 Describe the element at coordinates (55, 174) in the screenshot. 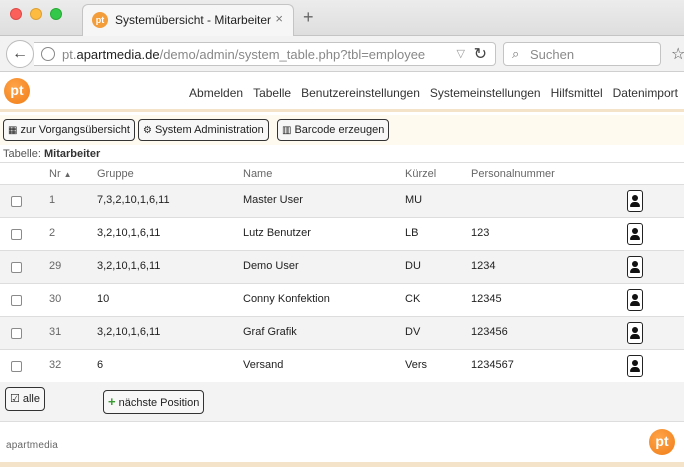

I see `header-nr-label: Nr` at that location.